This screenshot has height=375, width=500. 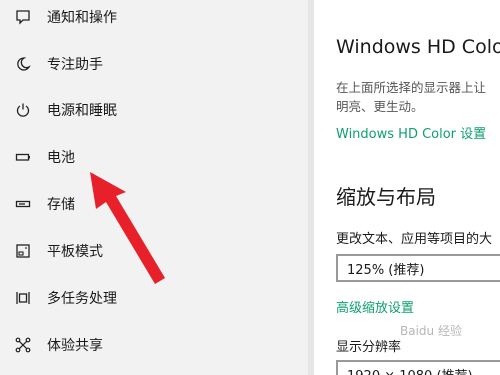 What do you see at coordinates (386, 197) in the screenshot?
I see `scale-layout-heading: 缩放与布局` at bounding box center [386, 197].